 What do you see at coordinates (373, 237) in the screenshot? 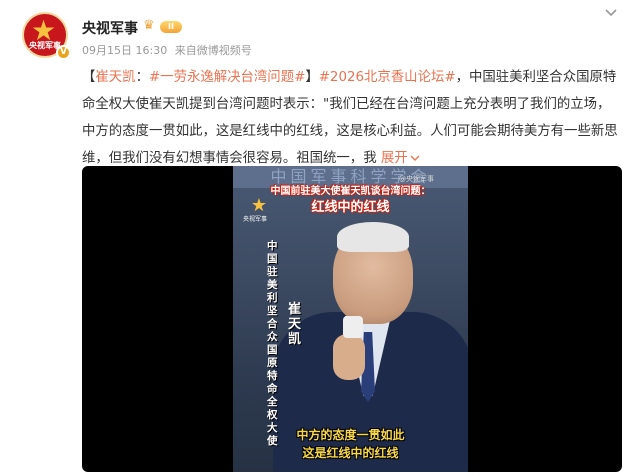
I see `speaker-hair` at bounding box center [373, 237].